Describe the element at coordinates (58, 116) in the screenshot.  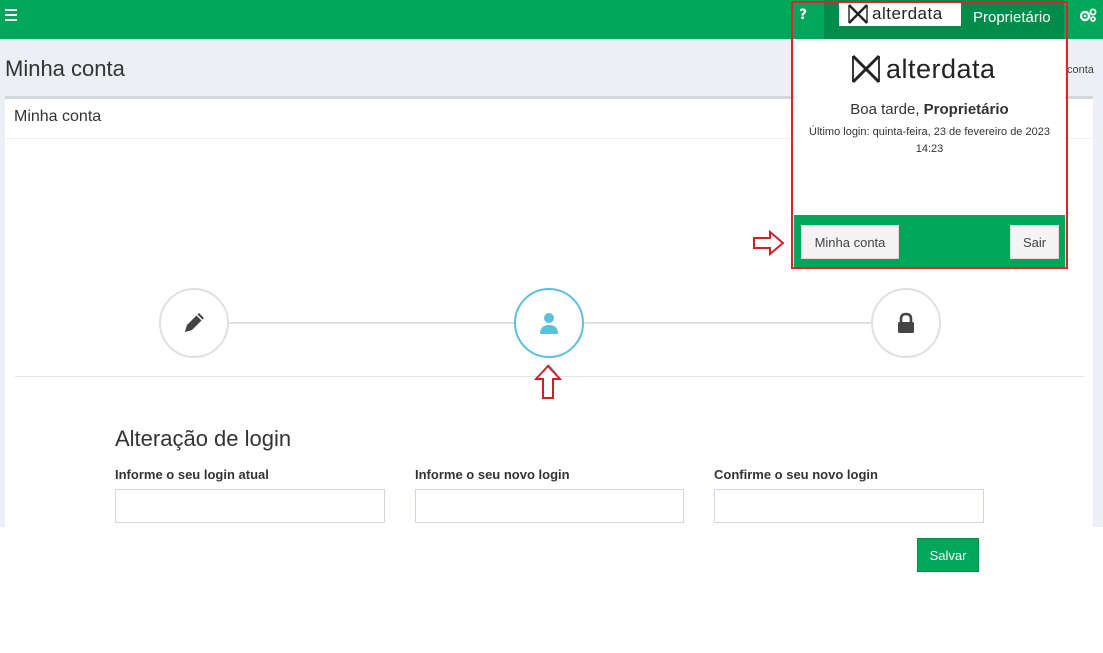
I see `box-title: Minha conta` at that location.